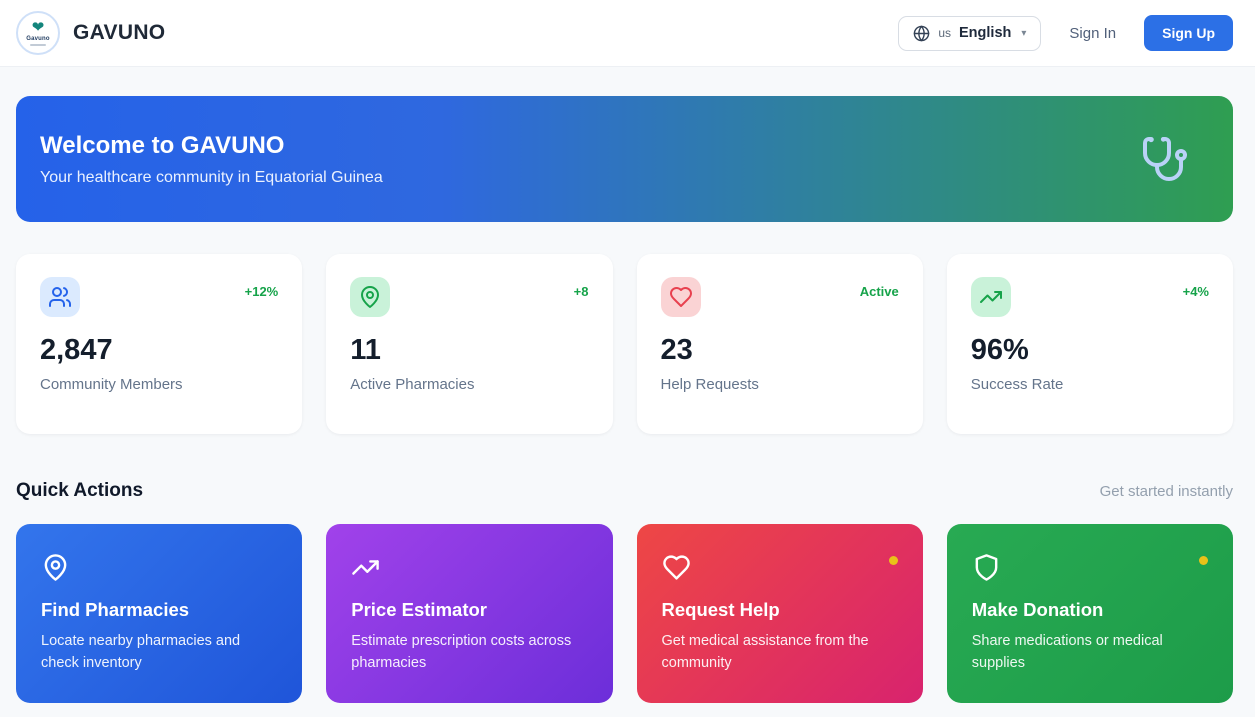  I want to click on action-title: Request Help, so click(720, 609).